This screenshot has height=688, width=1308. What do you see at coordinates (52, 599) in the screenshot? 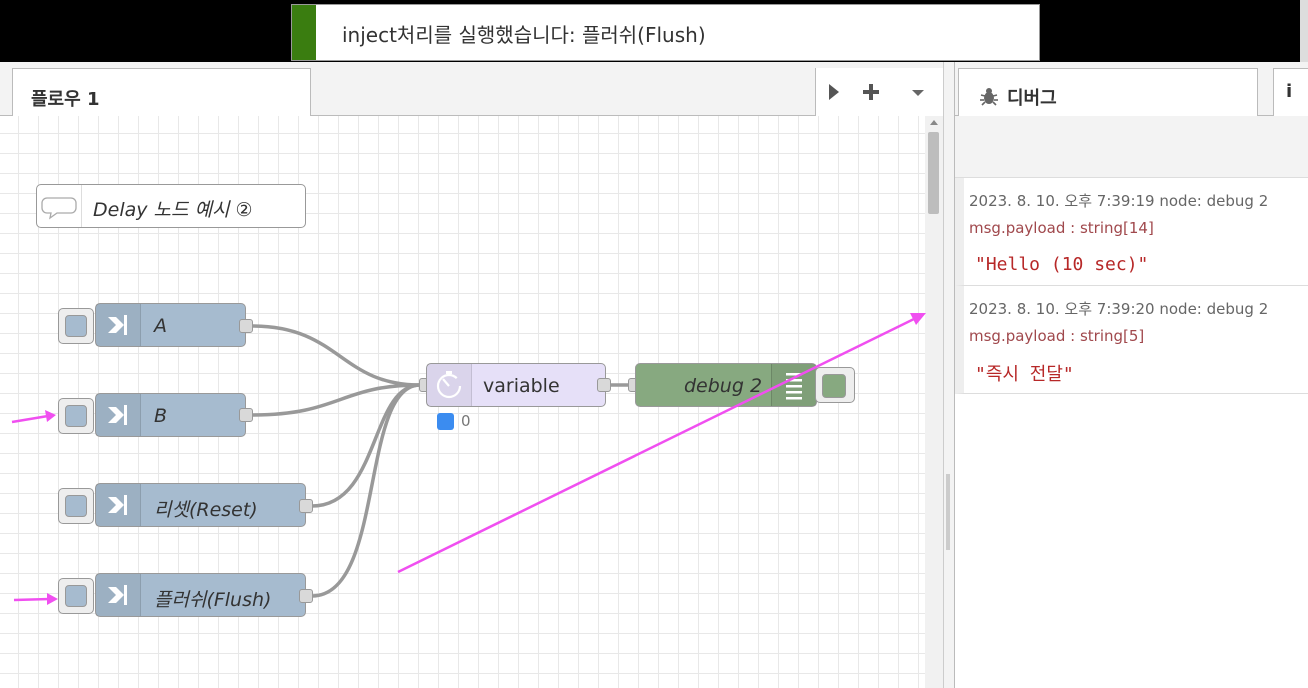
I see `annotation-arrowhead-flush` at bounding box center [52, 599].